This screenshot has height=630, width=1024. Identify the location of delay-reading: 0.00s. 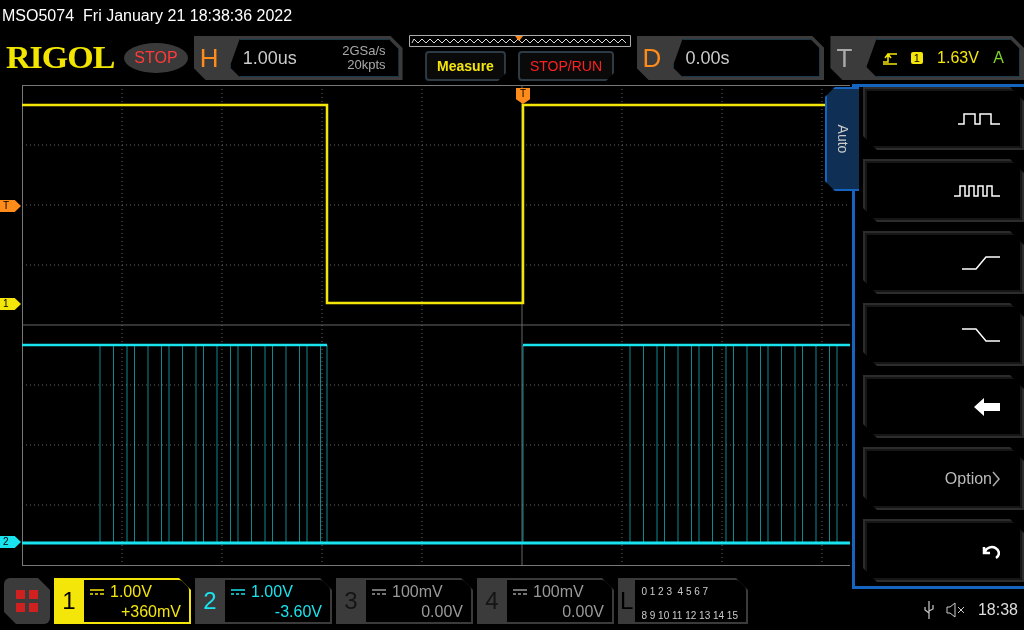
(707, 58).